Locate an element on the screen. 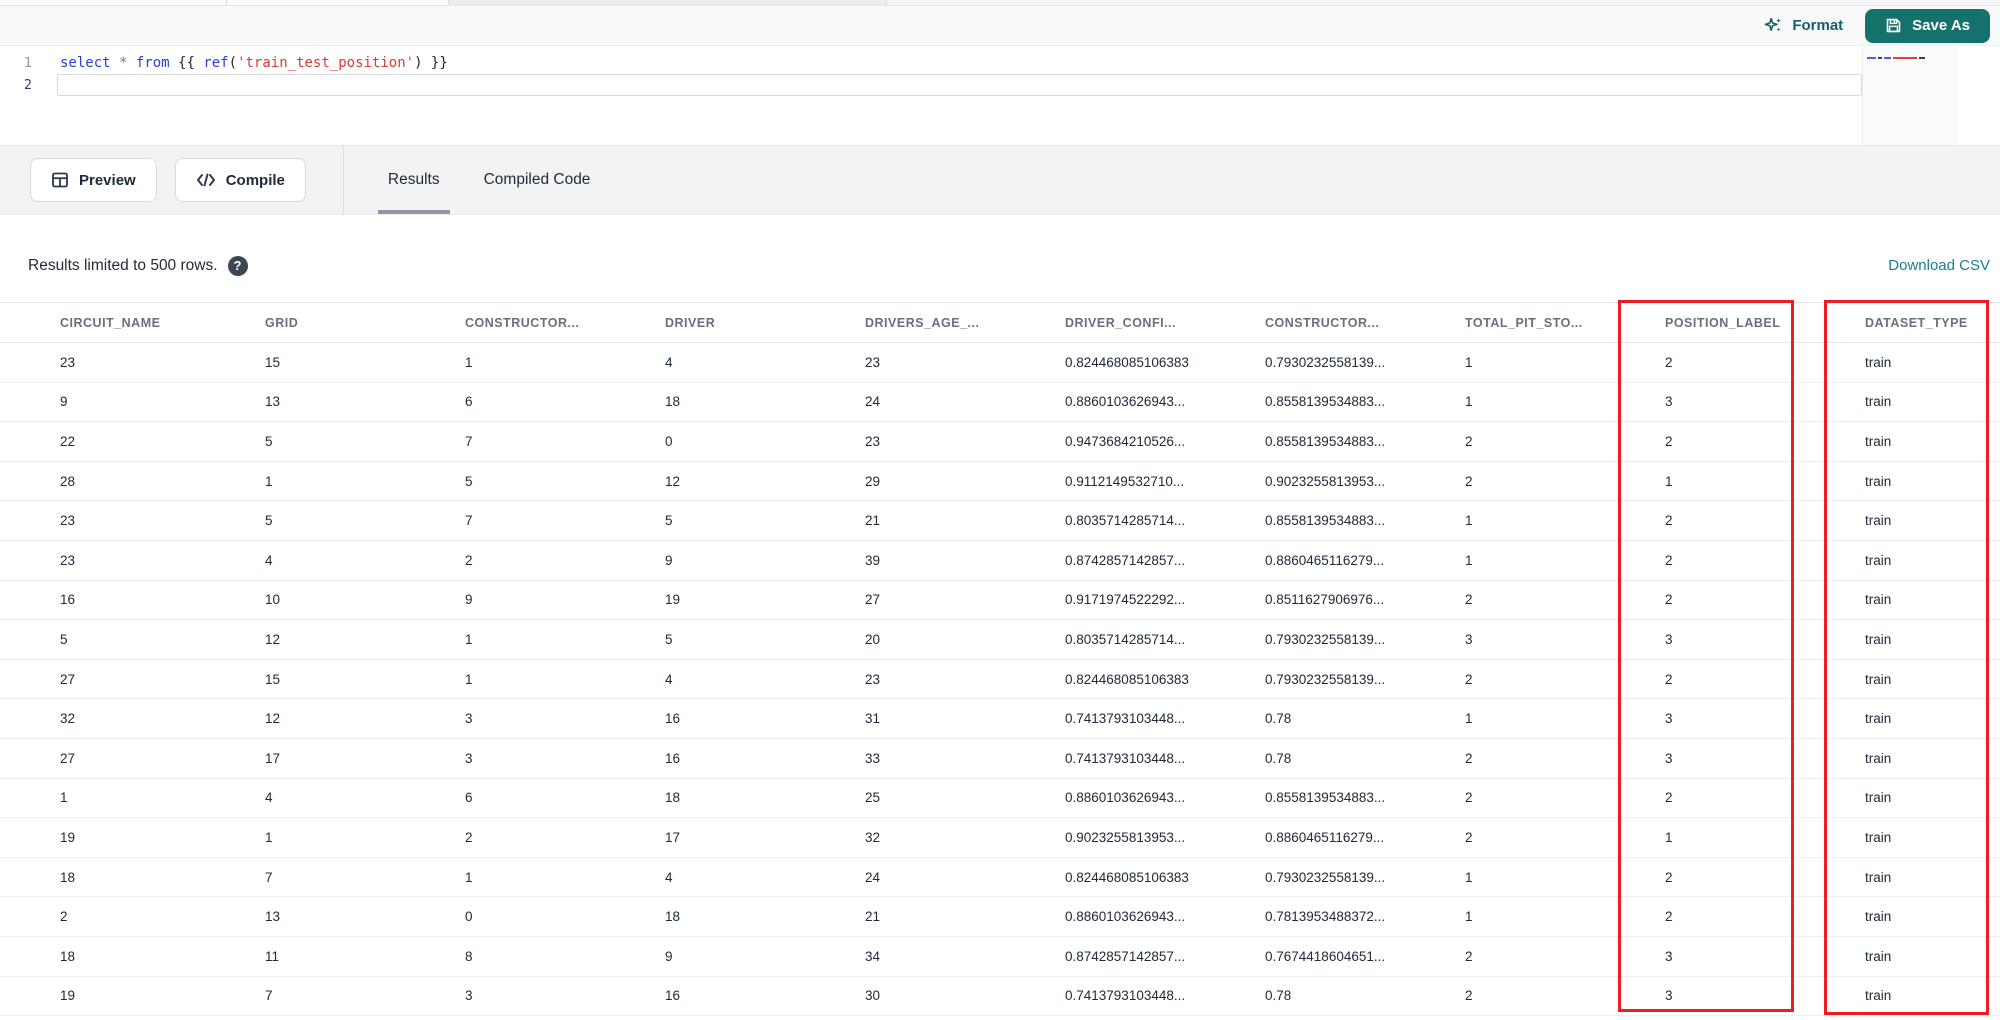 The width and height of the screenshot is (2000, 1020). toolbar-divider is located at coordinates (343, 180).